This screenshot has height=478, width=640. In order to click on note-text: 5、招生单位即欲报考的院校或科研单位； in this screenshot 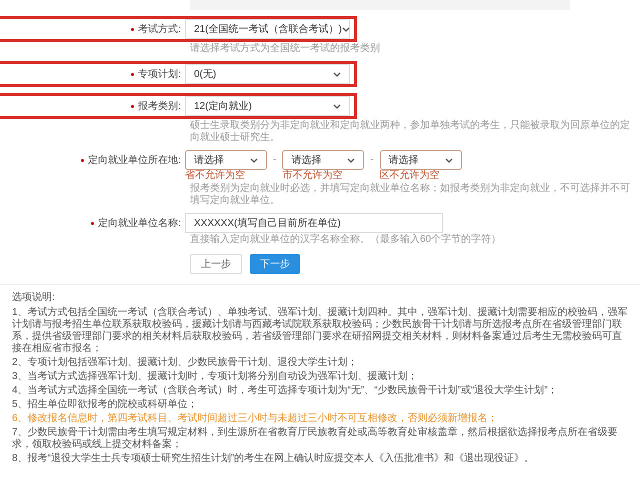, I will do `click(105, 405)`.